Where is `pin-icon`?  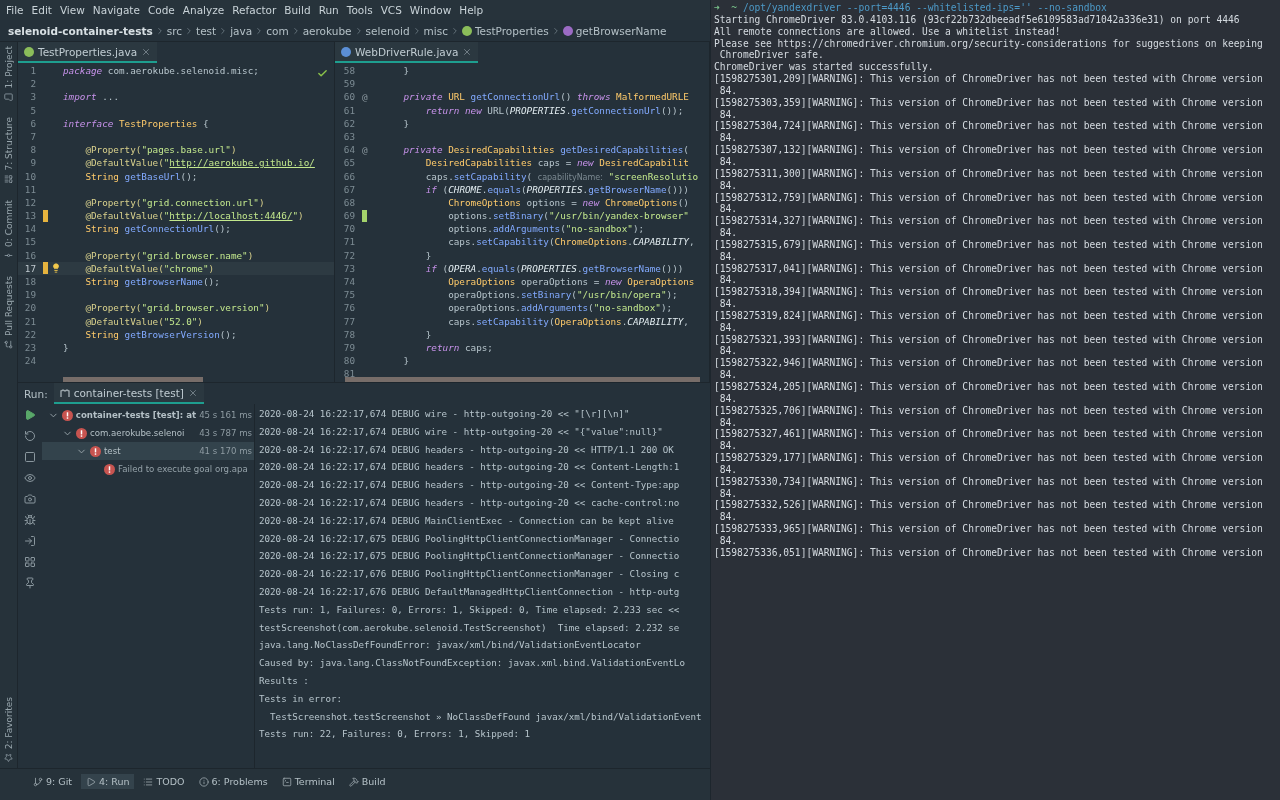
pin-icon is located at coordinates (30, 583).